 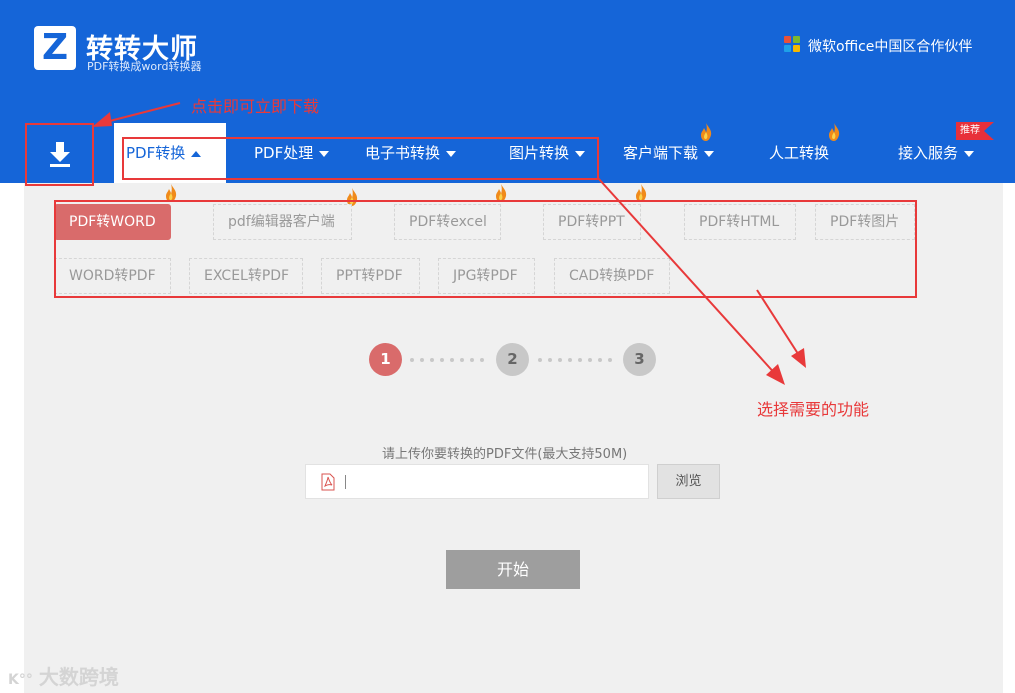 What do you see at coordinates (20, 680) in the screenshot?
I see `watermark-logo-icon: K°°` at bounding box center [20, 680].